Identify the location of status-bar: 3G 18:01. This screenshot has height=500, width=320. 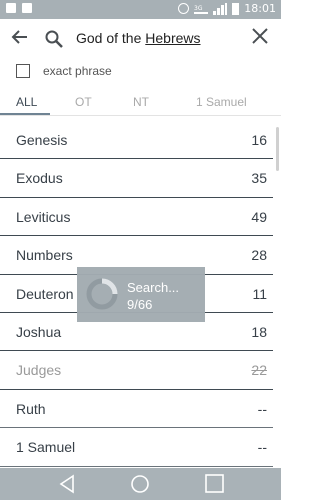
(140, 9).